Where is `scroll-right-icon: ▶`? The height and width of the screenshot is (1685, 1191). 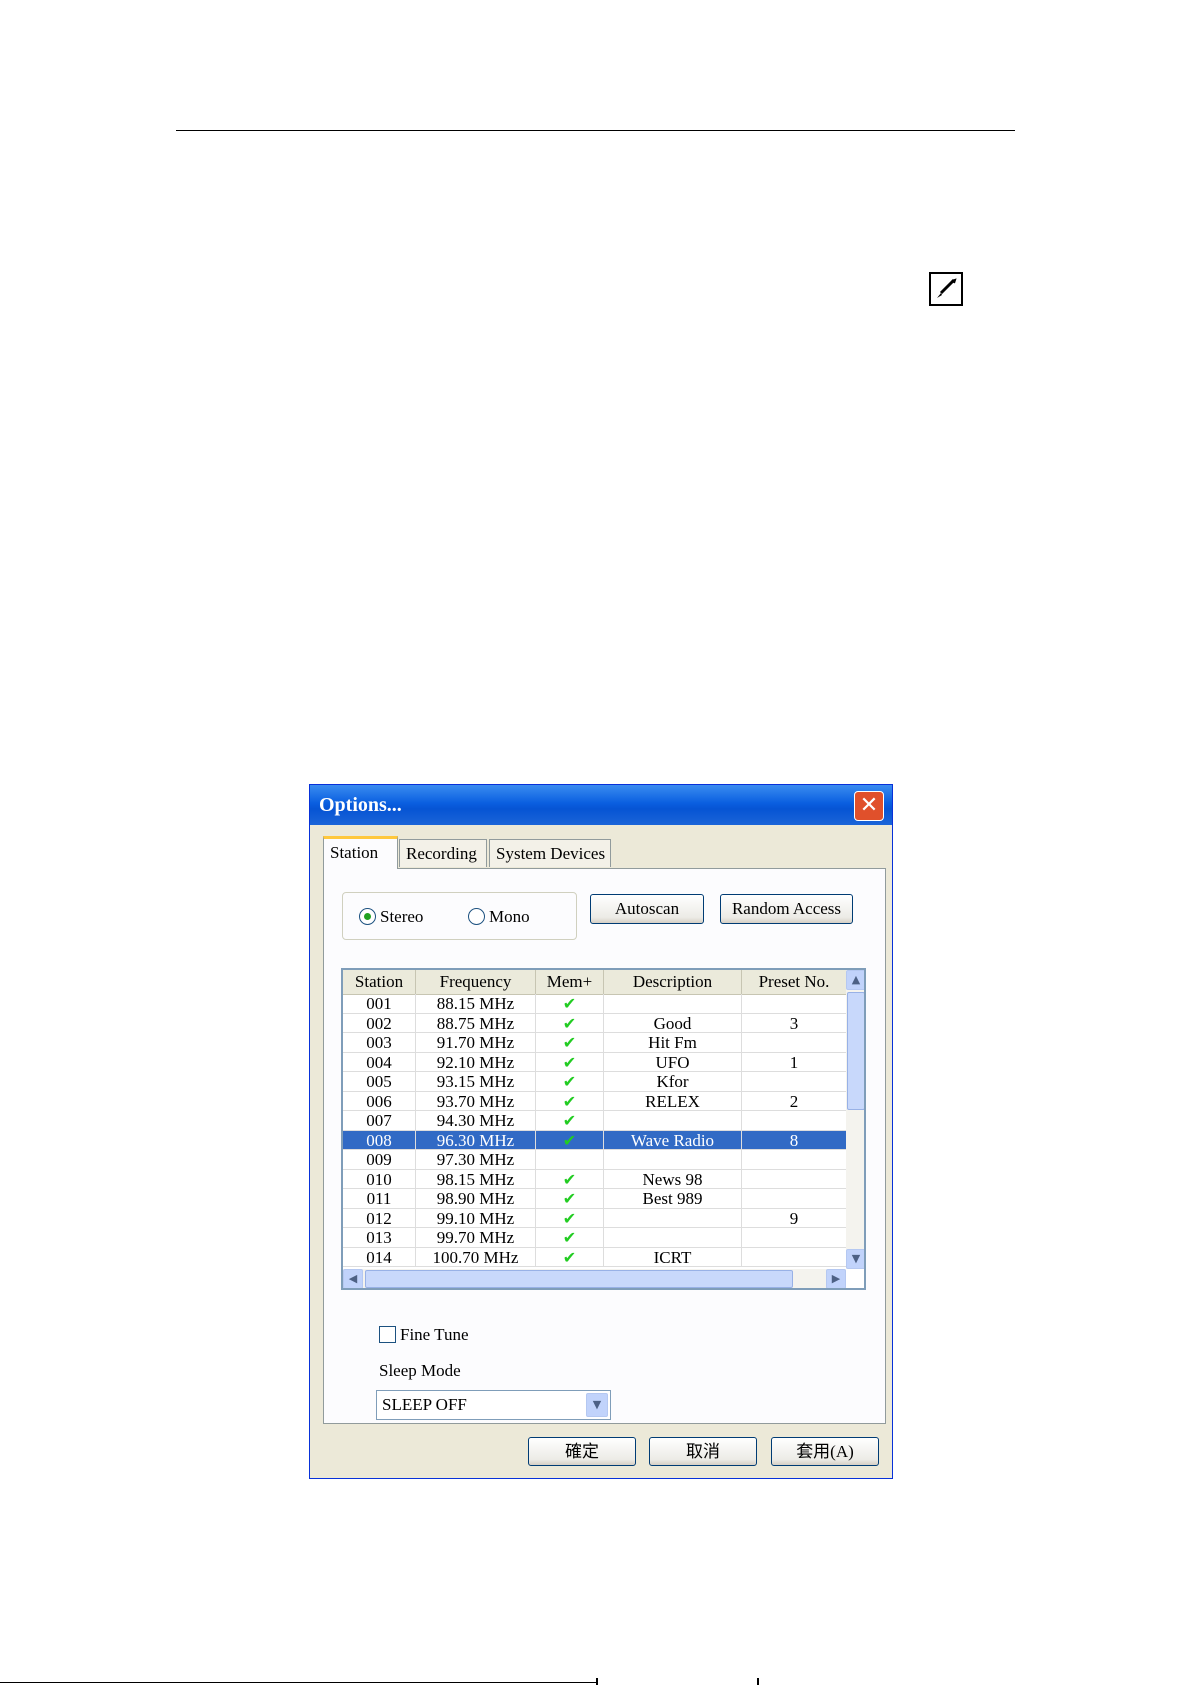
scroll-right-icon: ▶ is located at coordinates (836, 1278).